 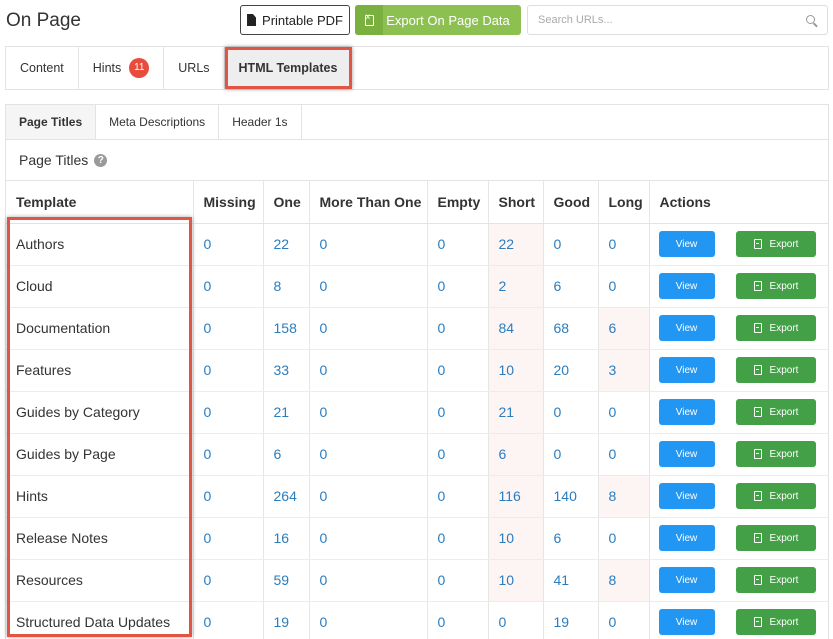 What do you see at coordinates (810, 19) in the screenshot?
I see `search-icon` at bounding box center [810, 19].